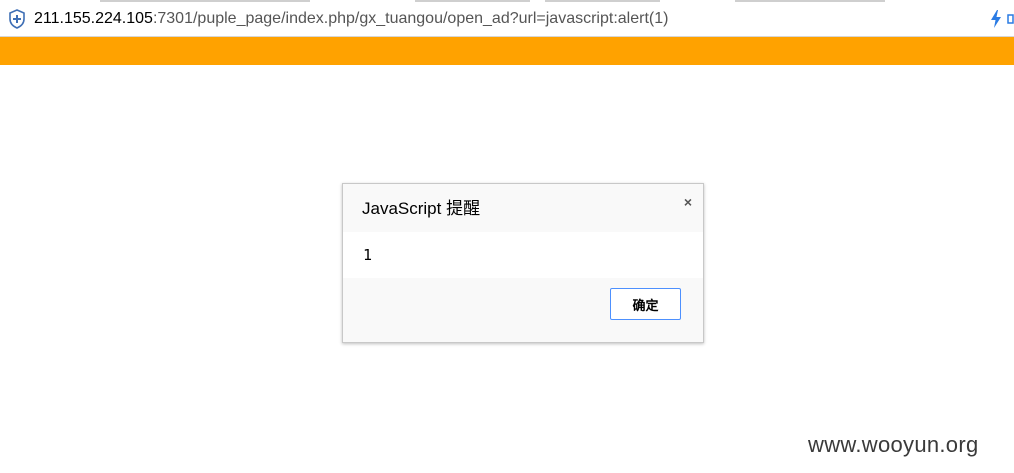  What do you see at coordinates (688, 202) in the screenshot?
I see `close-icon: ×` at bounding box center [688, 202].